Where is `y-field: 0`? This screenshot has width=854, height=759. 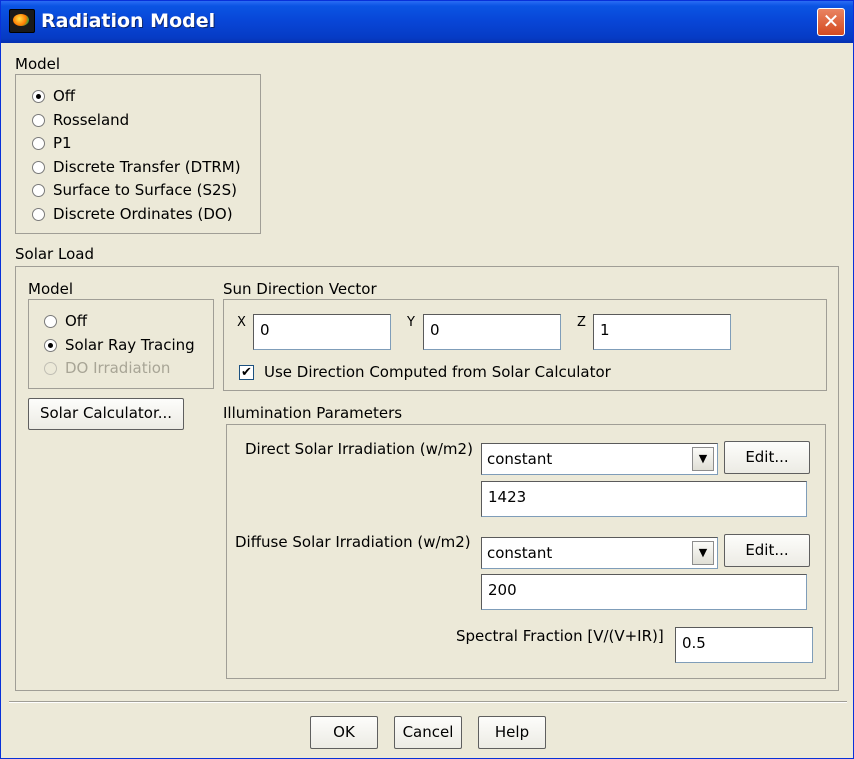
y-field: 0 is located at coordinates (492, 332).